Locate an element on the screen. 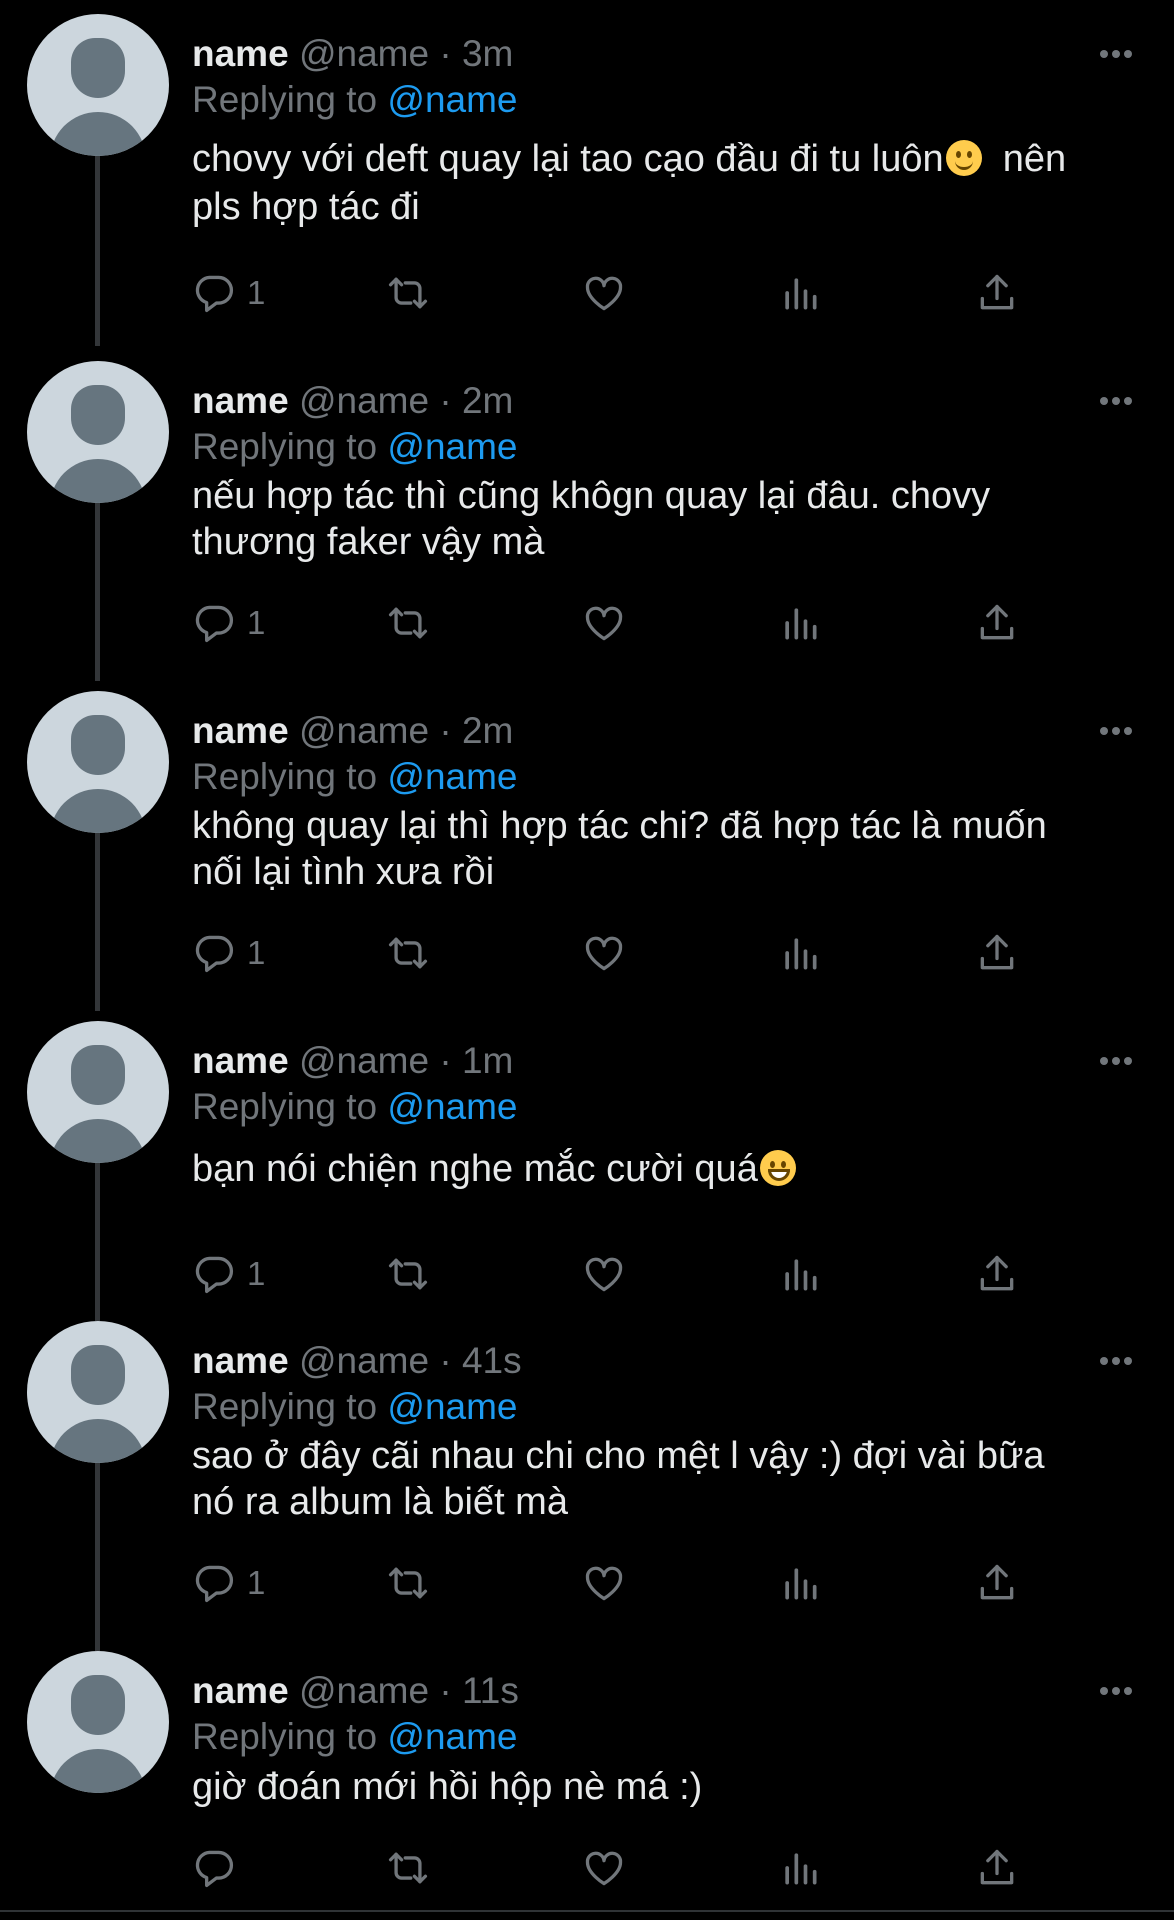  slightly-smiling-face-emoji is located at coordinates (963, 158).